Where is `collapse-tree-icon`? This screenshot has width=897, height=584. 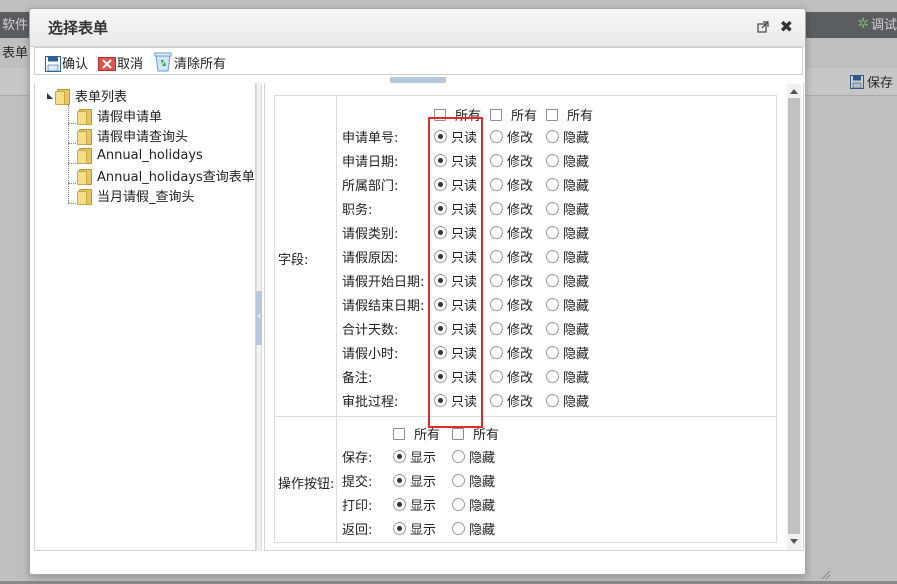
collapse-tree-icon is located at coordinates (49, 96).